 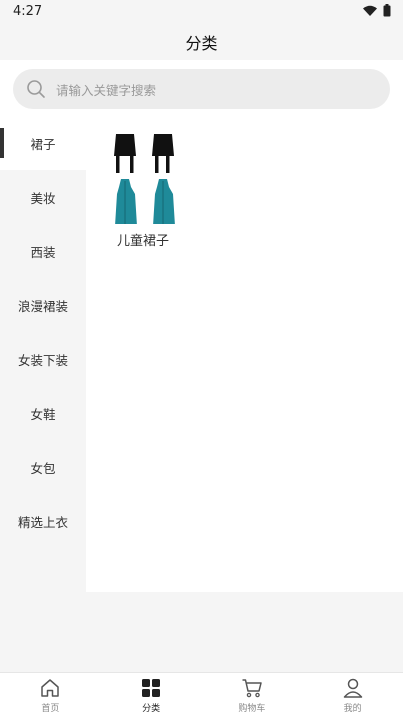 I want to click on status-icons, so click(x=377, y=10).